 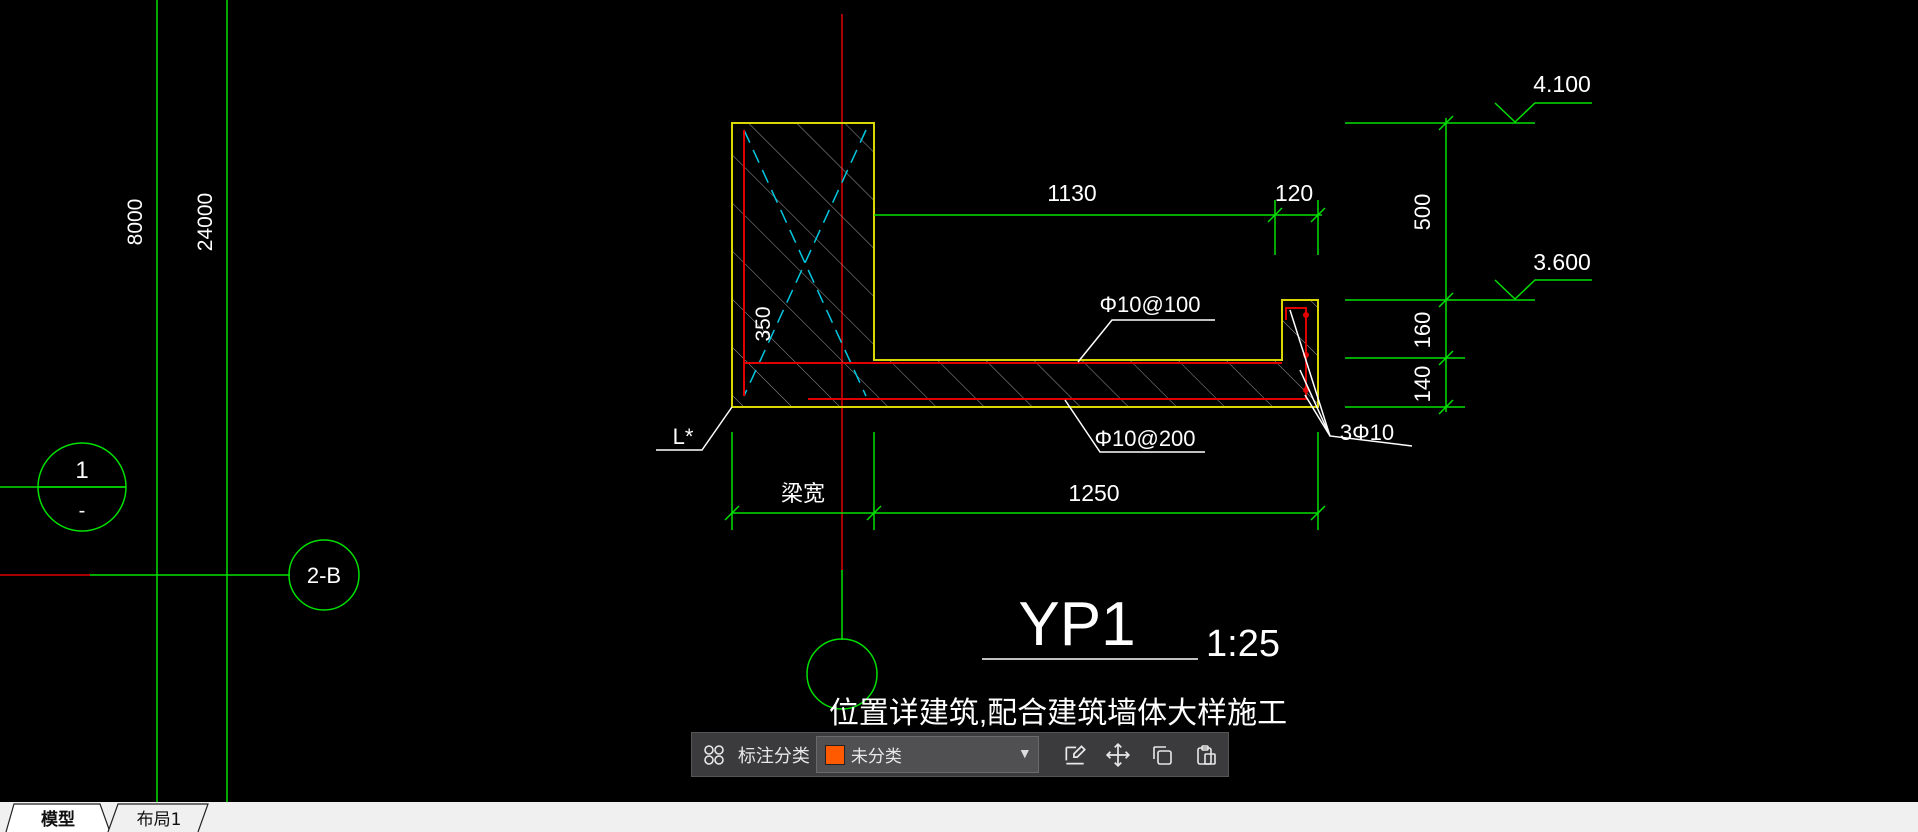 I want to click on detail-scale: 1:25, so click(x=1243, y=644).